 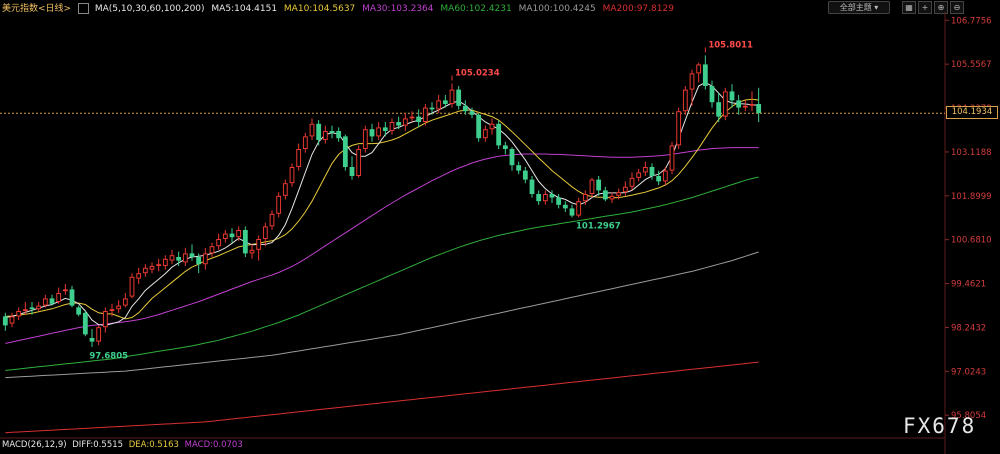 What do you see at coordinates (598, 226) in the screenshot?
I see `annotation-low-label: 101.2967` at bounding box center [598, 226].